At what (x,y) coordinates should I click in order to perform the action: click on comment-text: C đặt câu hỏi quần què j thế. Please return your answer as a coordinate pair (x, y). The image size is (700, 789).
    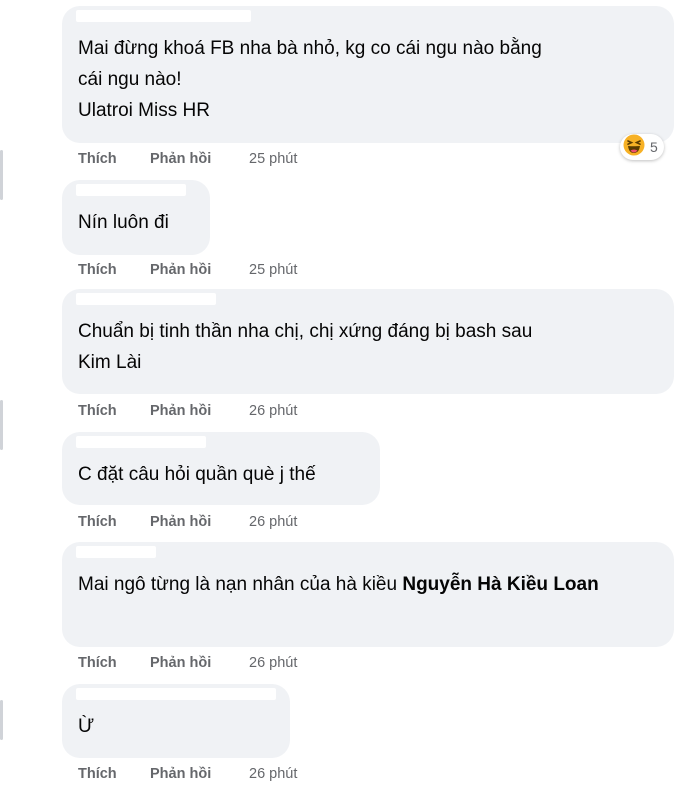
    Looking at the image, I should click on (197, 474).